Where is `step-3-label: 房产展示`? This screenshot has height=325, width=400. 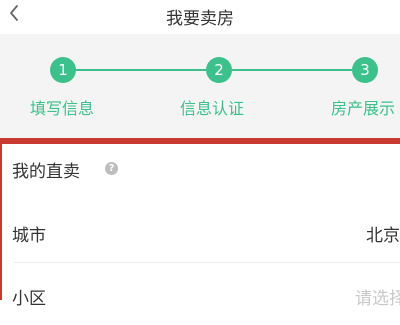 step-3-label: 房产展示 is located at coordinates (363, 108).